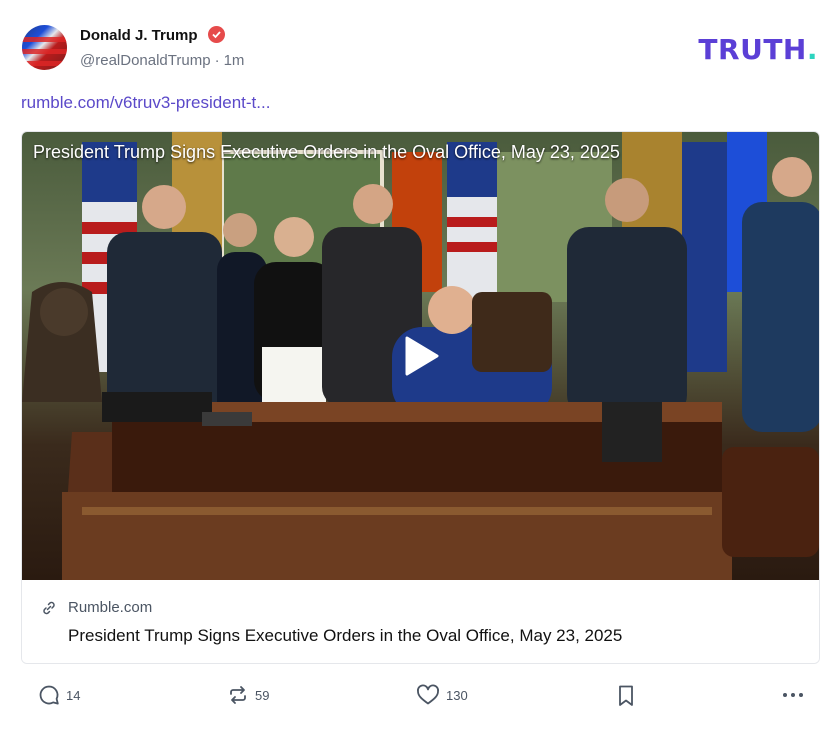 This screenshot has height=736, width=840. Describe the element at coordinates (248, 695) in the screenshot. I see `repost-button: 59` at that location.